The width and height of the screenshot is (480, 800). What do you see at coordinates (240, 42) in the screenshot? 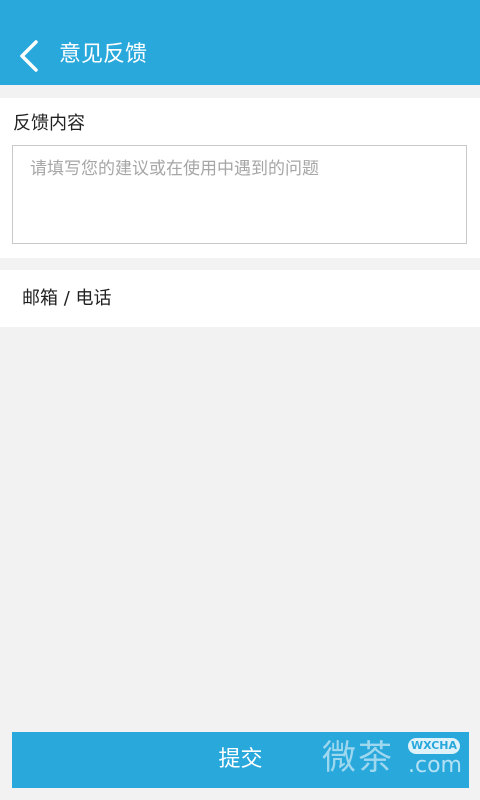
I see `app-header: 意见反馈` at bounding box center [240, 42].